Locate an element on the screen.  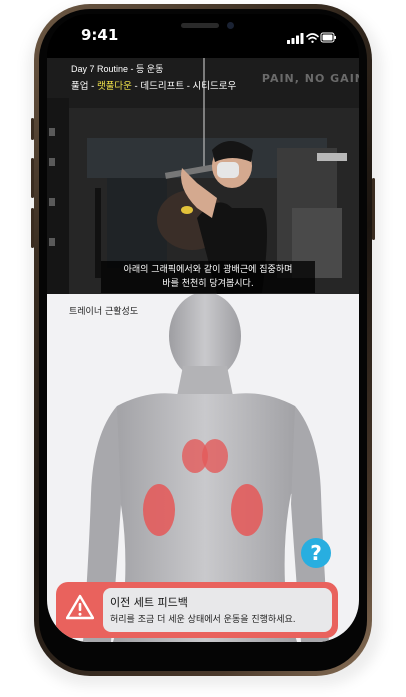
mute-switch is located at coordinates (32, 129).